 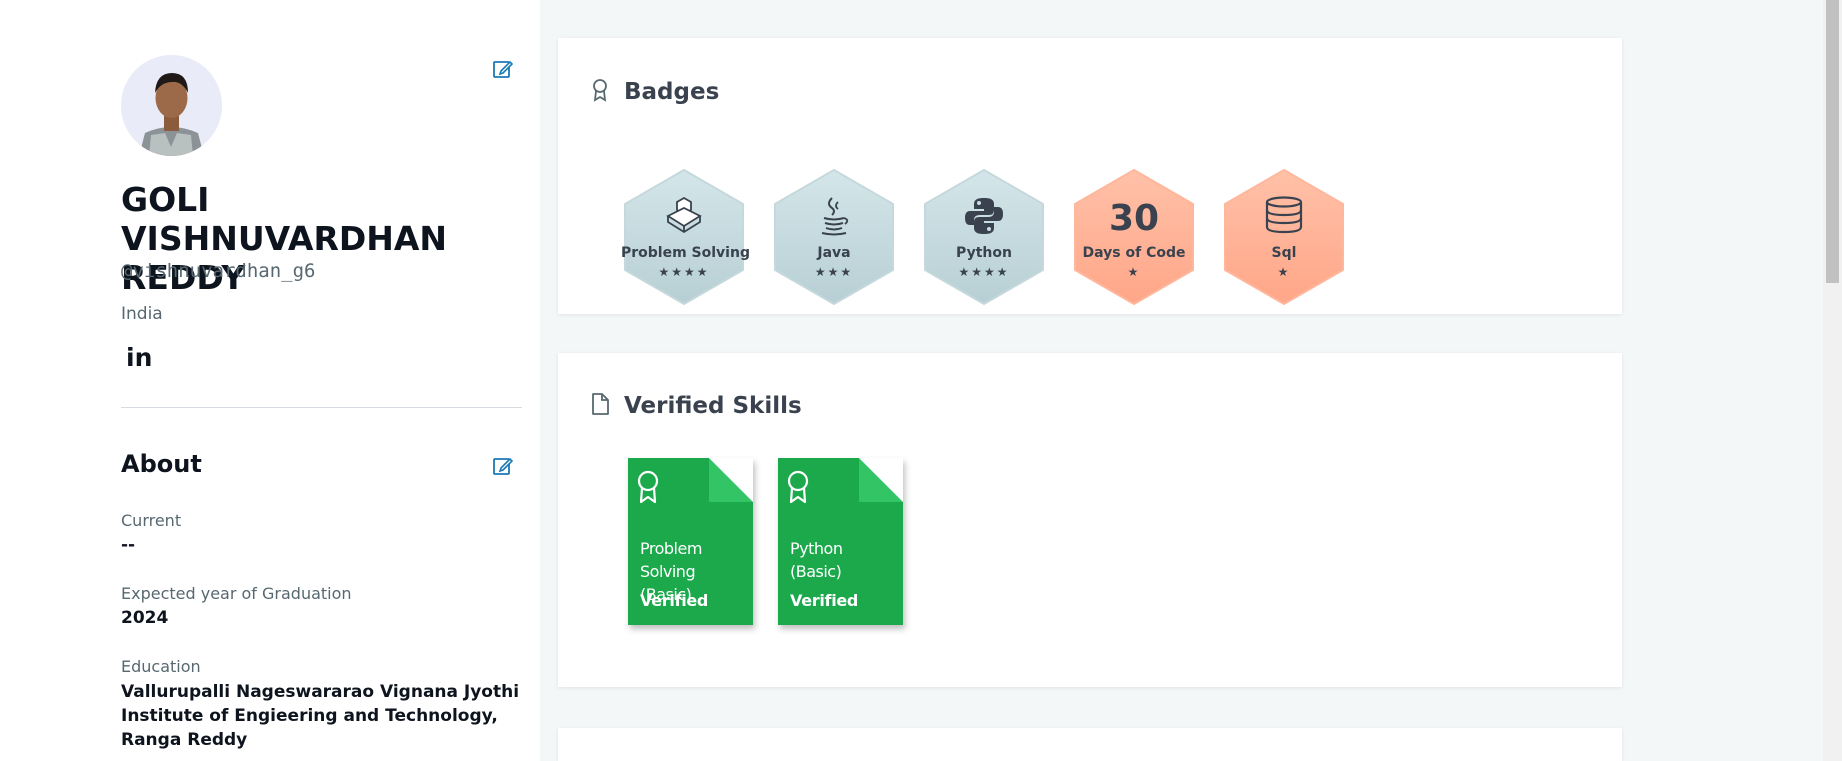 I want to click on badges-title: Badges, so click(x=672, y=92).